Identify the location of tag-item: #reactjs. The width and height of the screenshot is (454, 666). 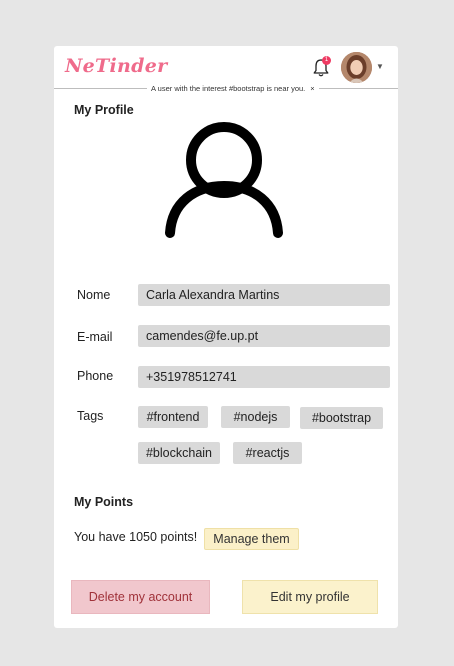
(267, 453).